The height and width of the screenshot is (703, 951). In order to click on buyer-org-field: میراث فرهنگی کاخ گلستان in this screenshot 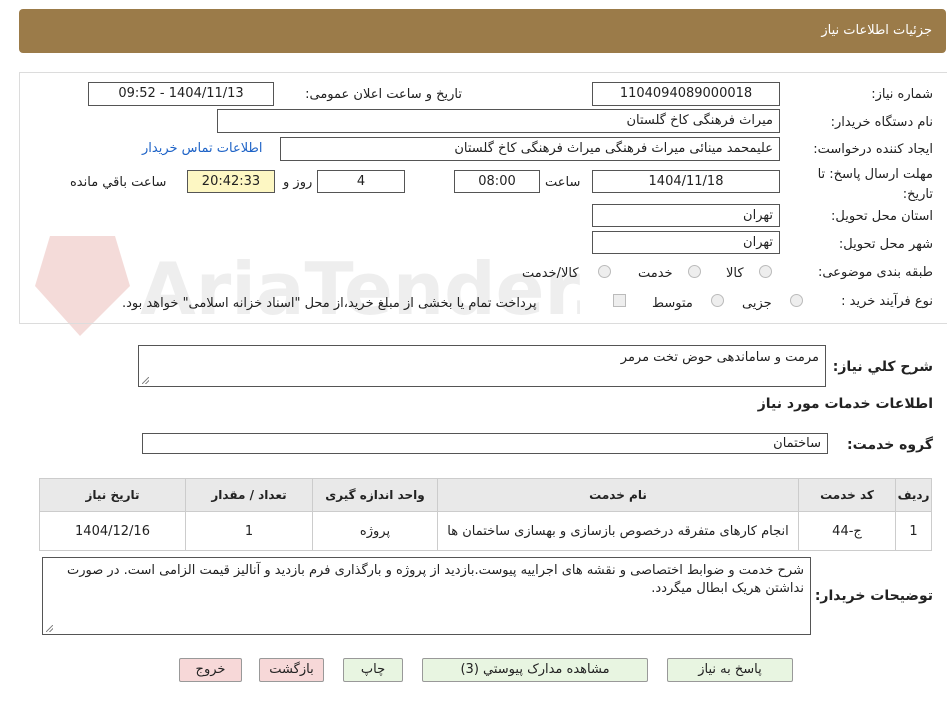, I will do `click(498, 121)`.